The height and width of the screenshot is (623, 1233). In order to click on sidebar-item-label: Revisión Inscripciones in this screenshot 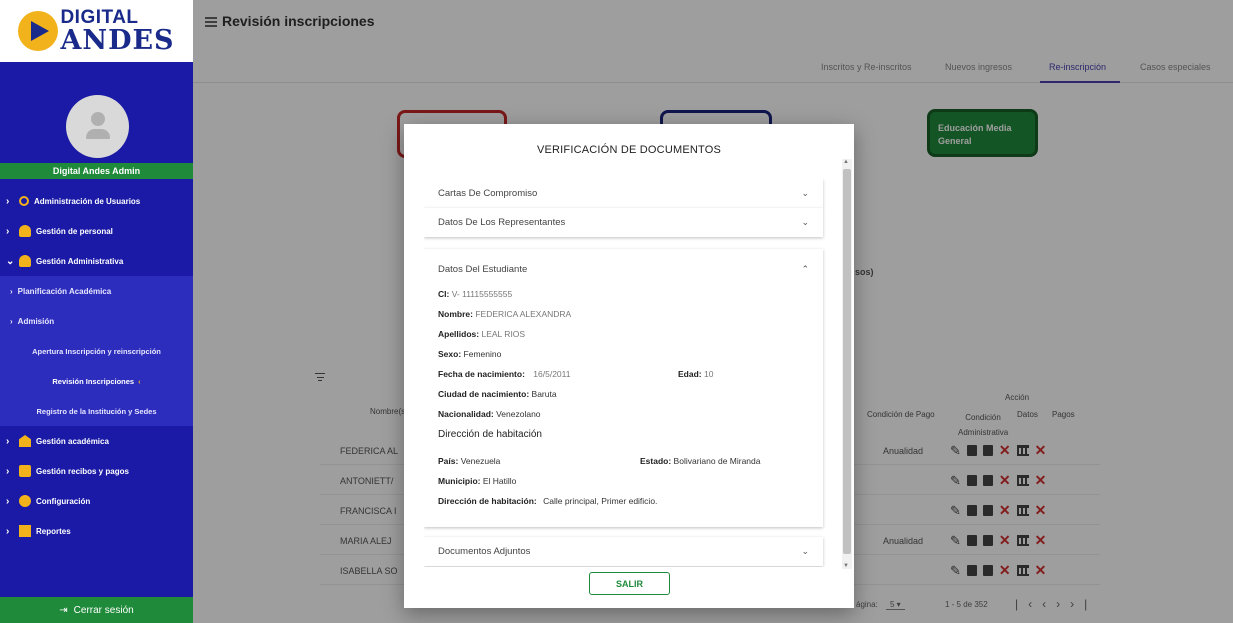, I will do `click(93, 381)`.